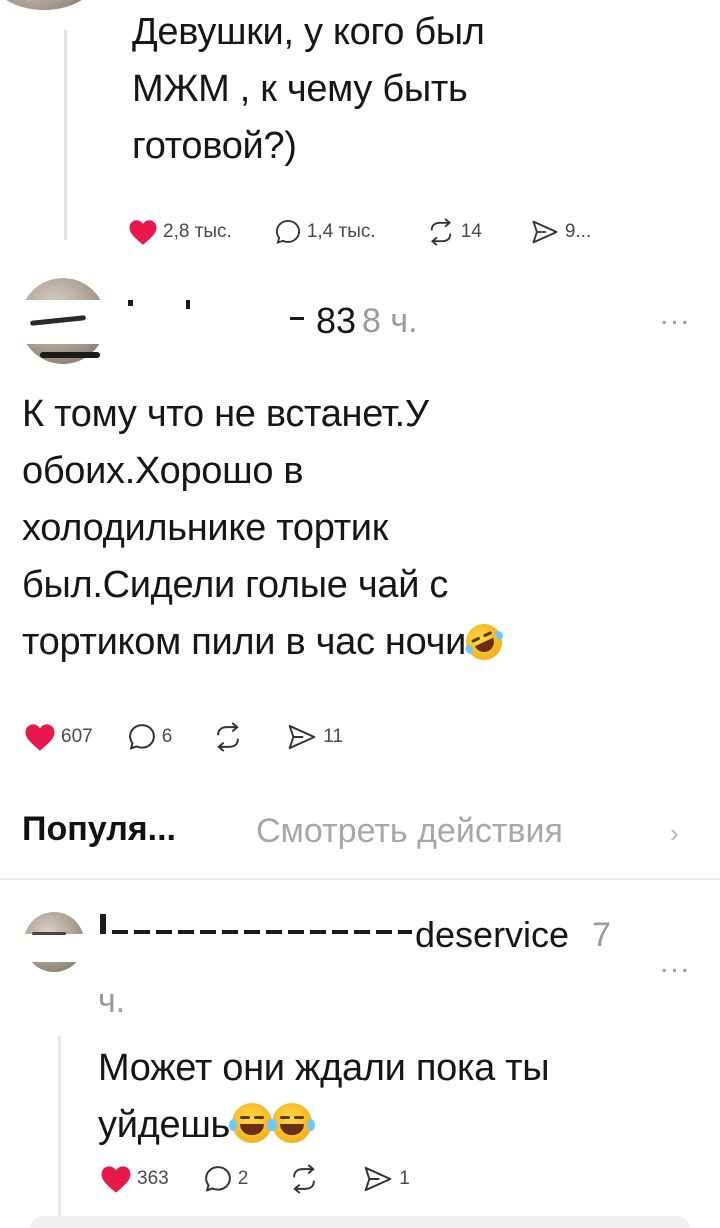  Describe the element at coordinates (341, 231) in the screenshot. I see `comment-count: 1,4 тыс.` at that location.